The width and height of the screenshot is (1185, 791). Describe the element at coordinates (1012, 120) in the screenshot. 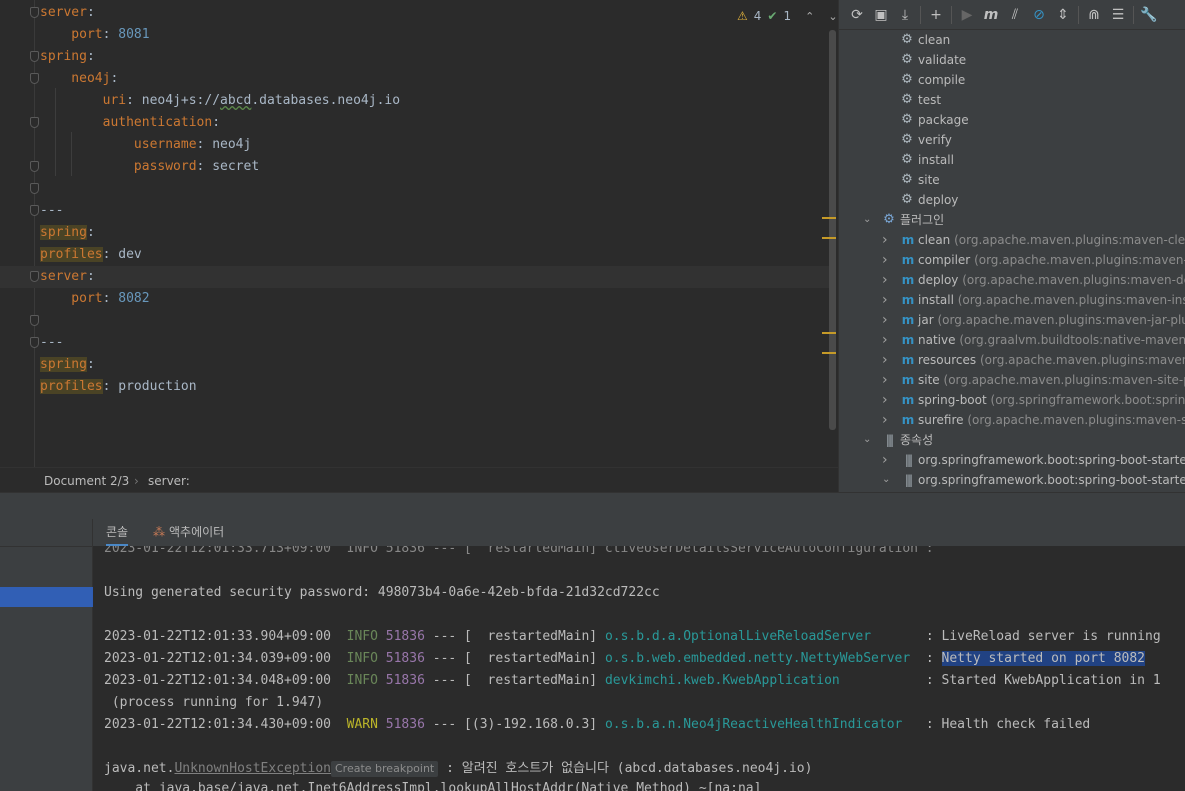

I see `lifecycle-goal: ⚙ package` at that location.